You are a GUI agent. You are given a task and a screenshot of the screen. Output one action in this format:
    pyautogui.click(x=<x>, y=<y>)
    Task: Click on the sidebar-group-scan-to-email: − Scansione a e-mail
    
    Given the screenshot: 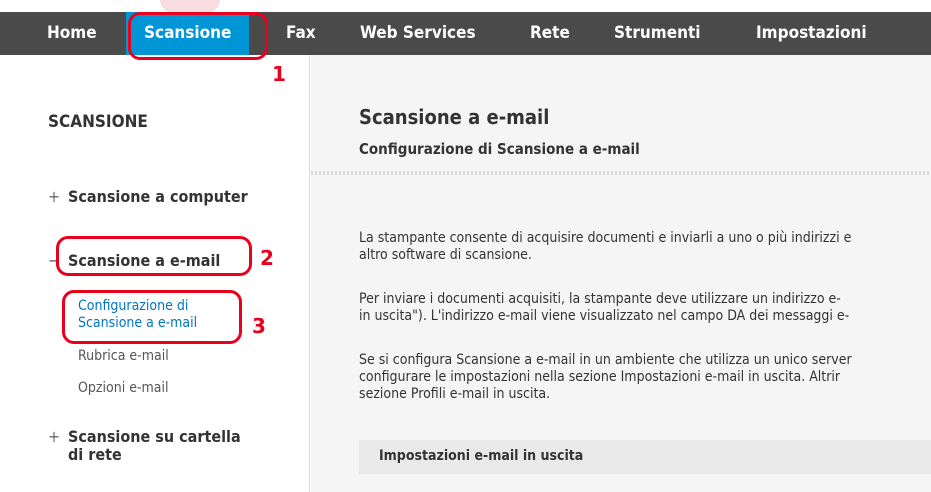 What is the action you would take?
    pyautogui.click(x=134, y=260)
    